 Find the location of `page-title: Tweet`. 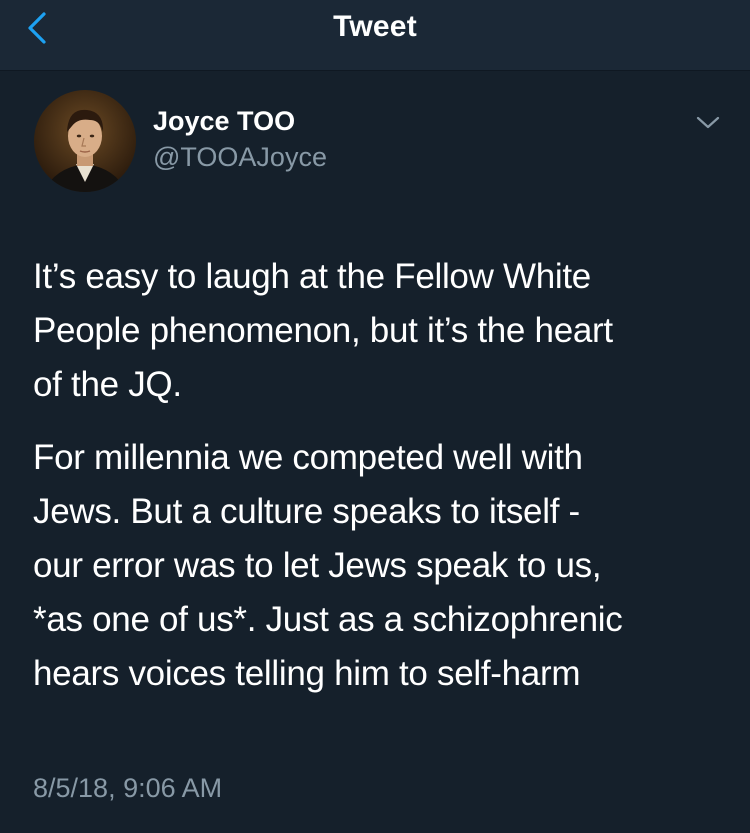

page-title: Tweet is located at coordinates (375, 26).